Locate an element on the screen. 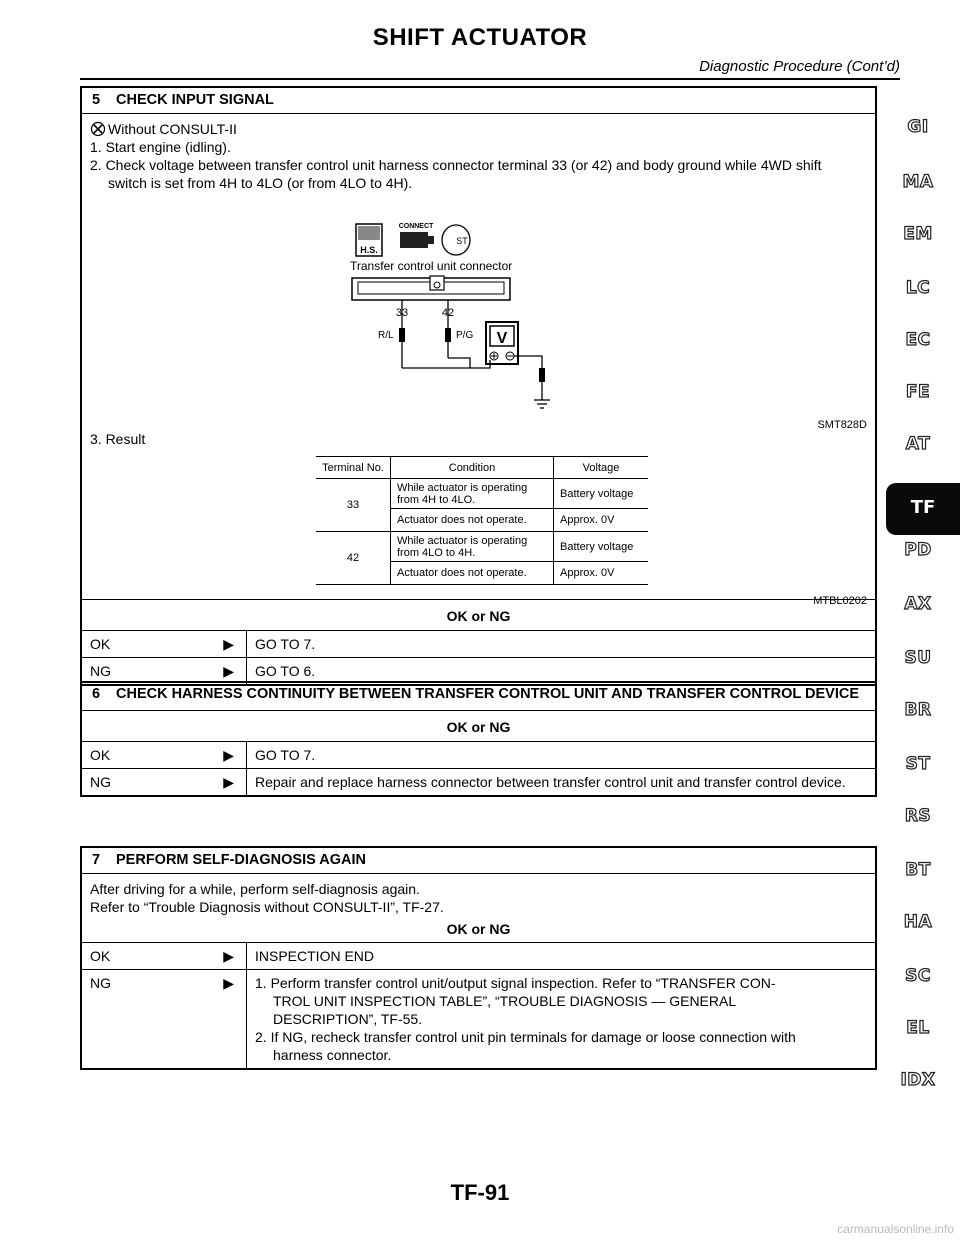  page-title: SHIFT ACTUATOR is located at coordinates (480, 37).